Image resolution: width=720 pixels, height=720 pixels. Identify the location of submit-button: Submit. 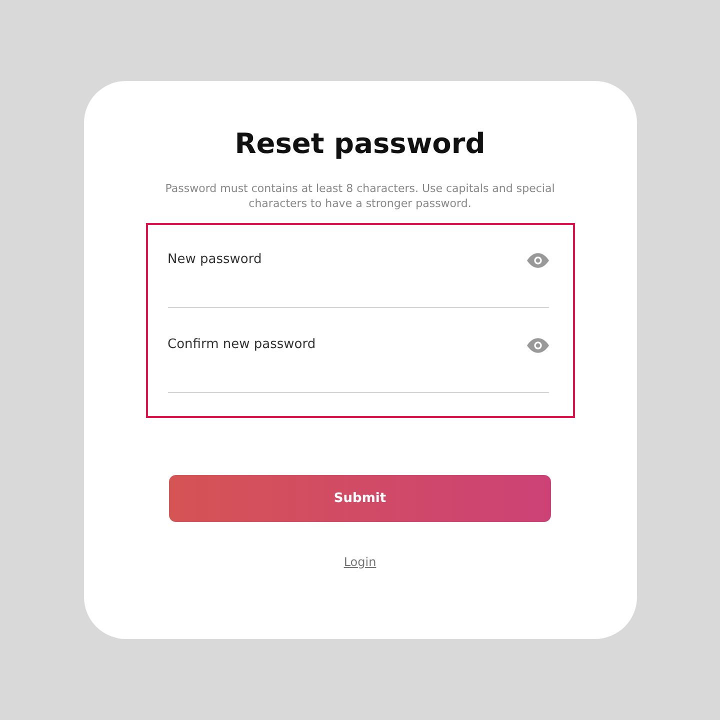
(360, 498).